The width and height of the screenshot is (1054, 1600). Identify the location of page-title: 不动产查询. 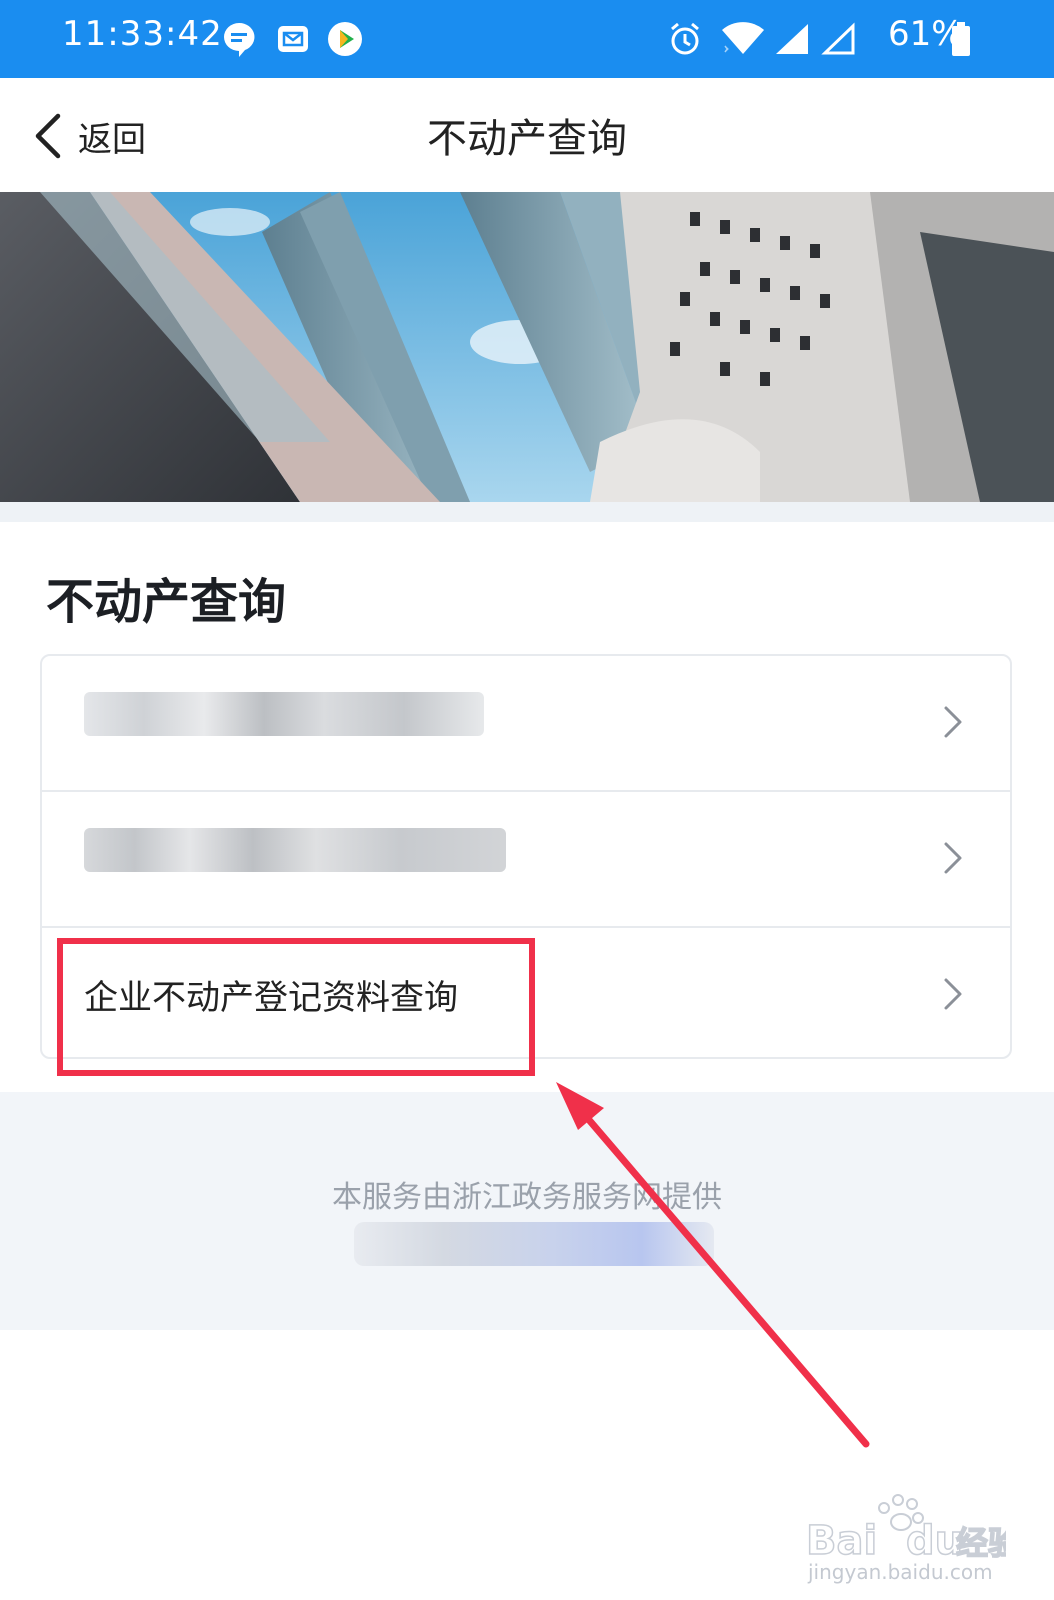
(527, 139).